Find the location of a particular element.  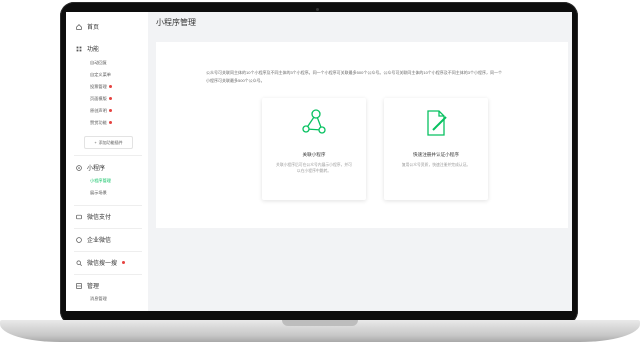

register-miniprogram-card: 快速注册并认证小程序 复用公众号资质，快速注册并完成认证。 is located at coordinates (436, 149).